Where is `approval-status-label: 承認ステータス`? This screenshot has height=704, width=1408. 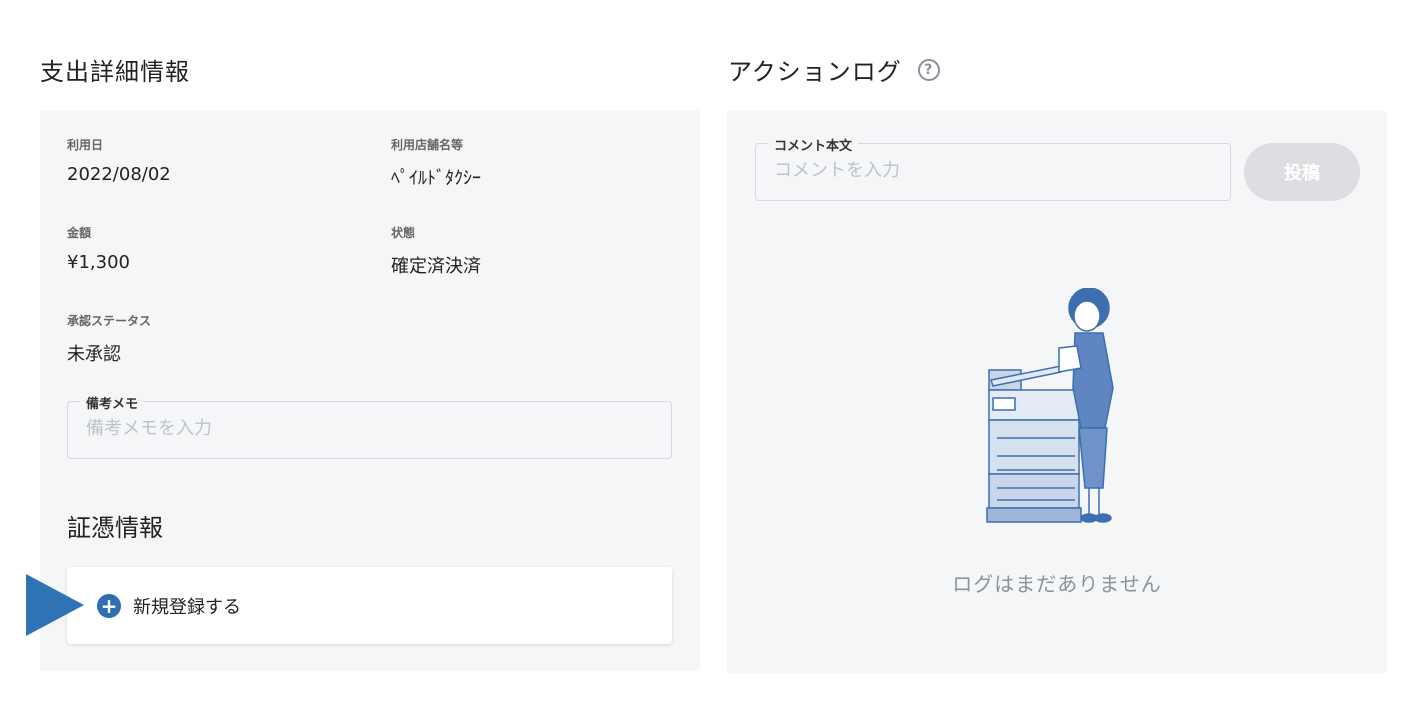
approval-status-label: 承認ステータス is located at coordinates (109, 321).